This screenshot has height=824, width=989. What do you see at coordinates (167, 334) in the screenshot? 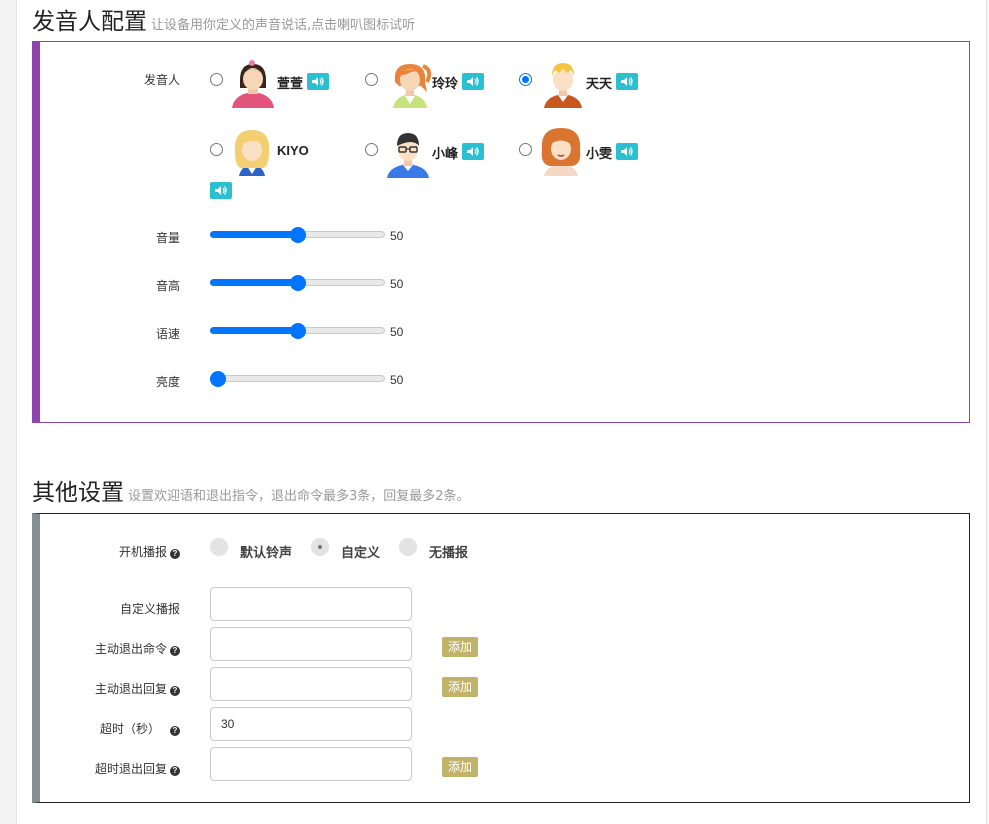
I see `slider-label-speed: 语速` at bounding box center [167, 334].